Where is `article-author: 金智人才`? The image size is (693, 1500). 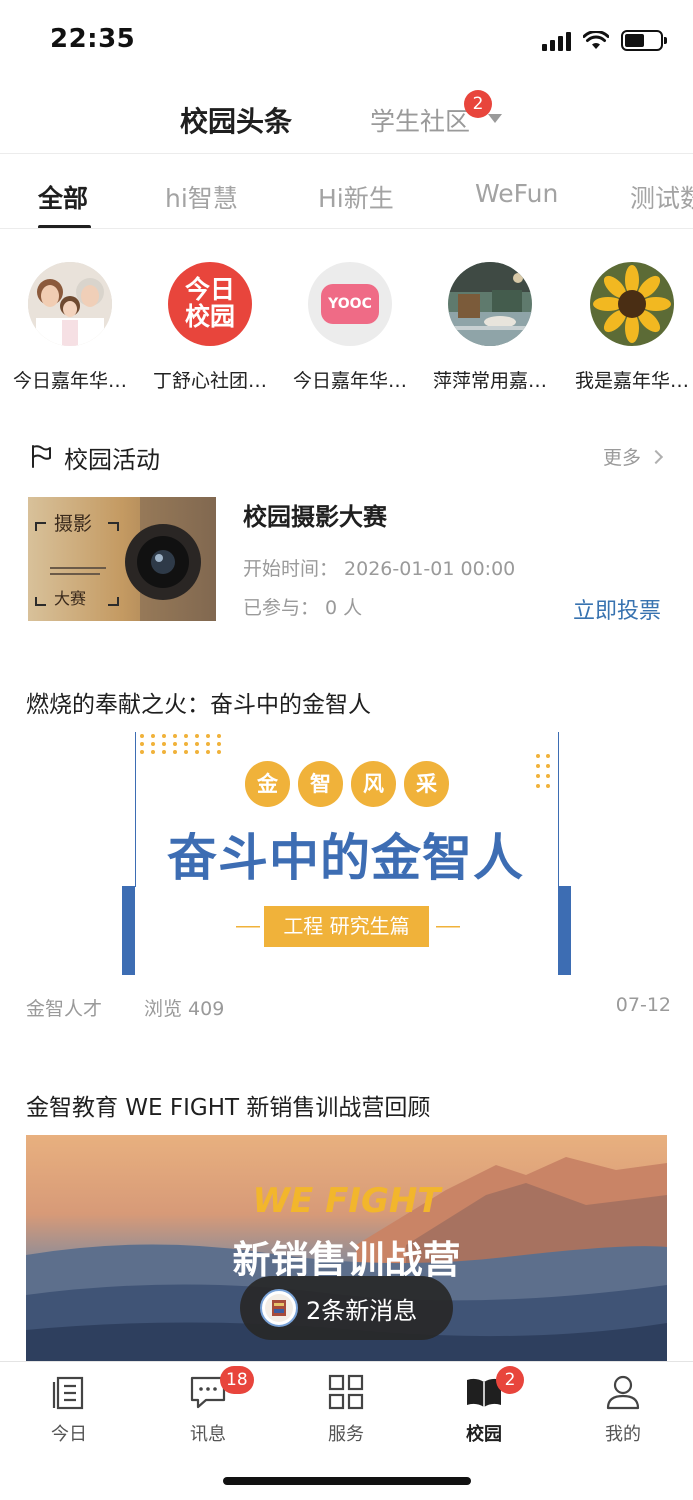
article-author: 金智人才 is located at coordinates (64, 1009).